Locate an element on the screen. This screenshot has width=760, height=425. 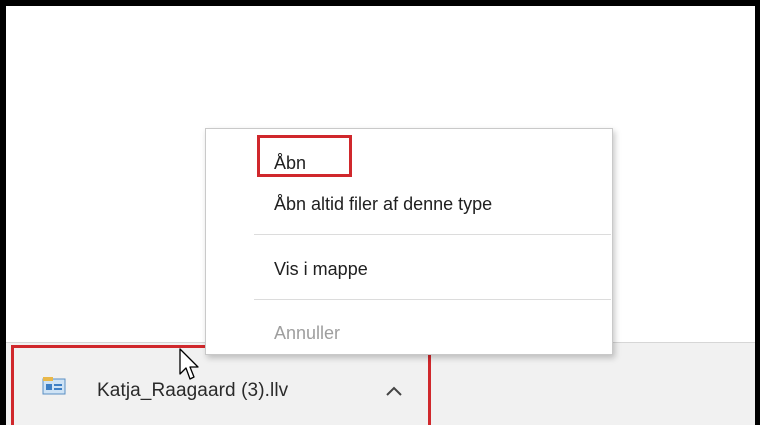
download-item-highlight-box is located at coordinates (221, 385).